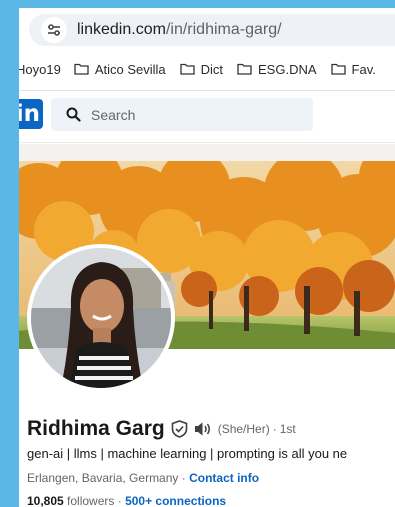 This screenshot has height=507, width=395. Describe the element at coordinates (101, 318) in the screenshot. I see `profile-avatar` at that location.